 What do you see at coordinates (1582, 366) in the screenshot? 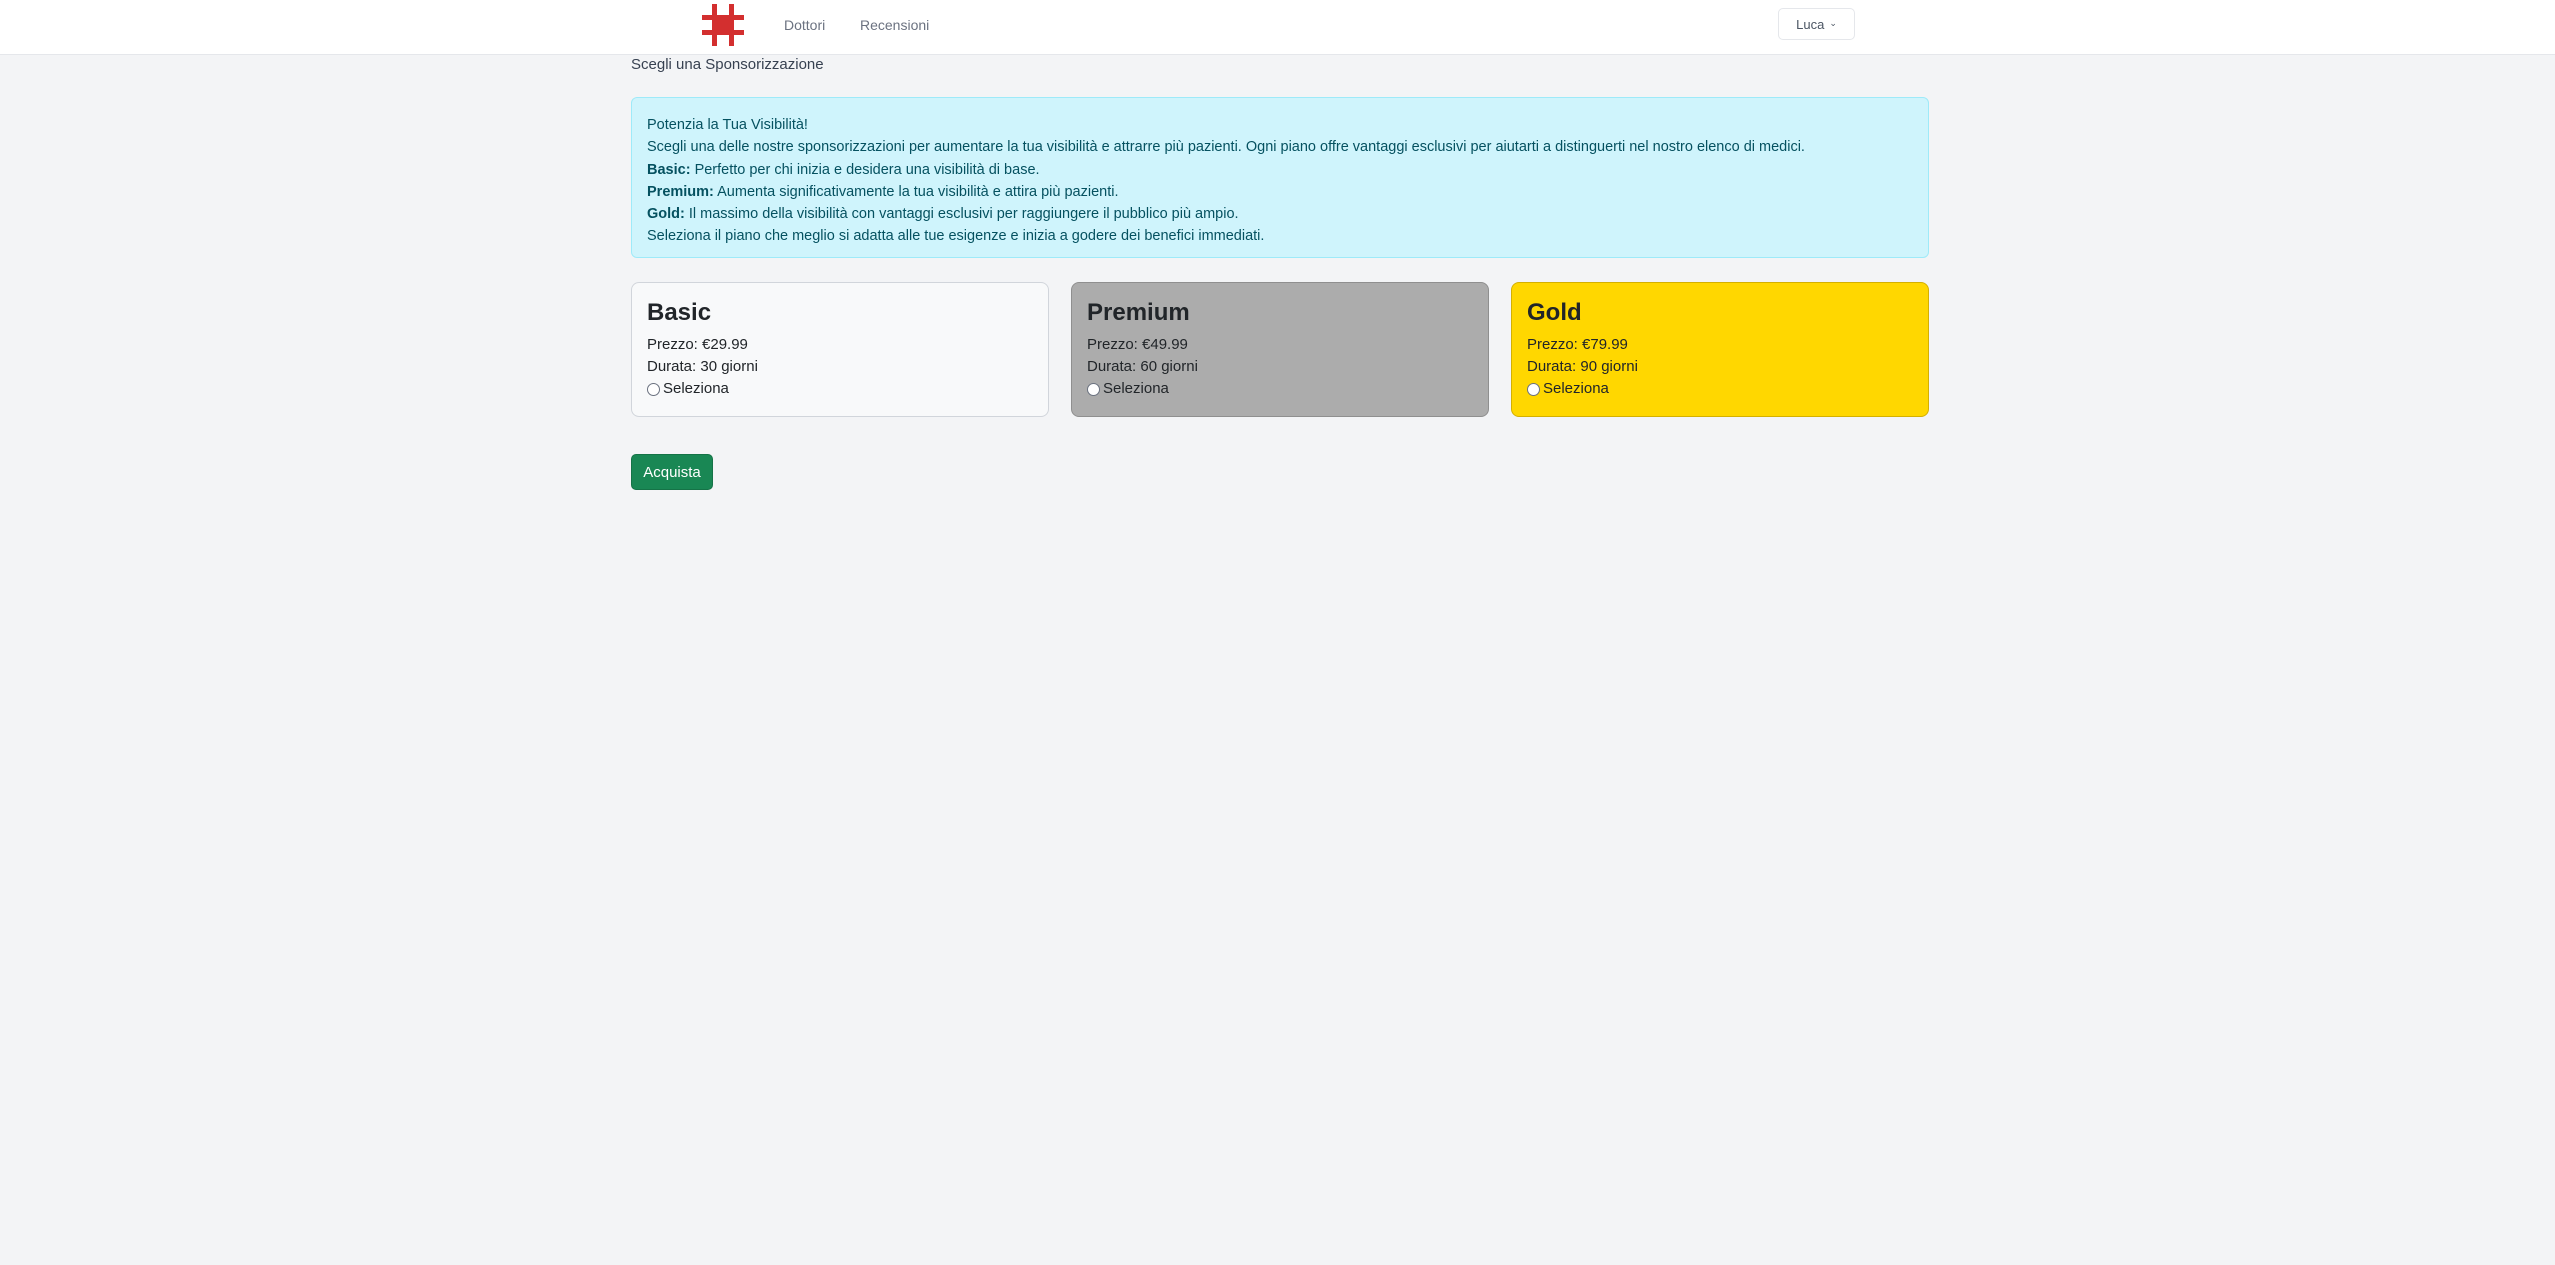
I see `plan-duration: Durata: 90 giorni` at bounding box center [1582, 366].